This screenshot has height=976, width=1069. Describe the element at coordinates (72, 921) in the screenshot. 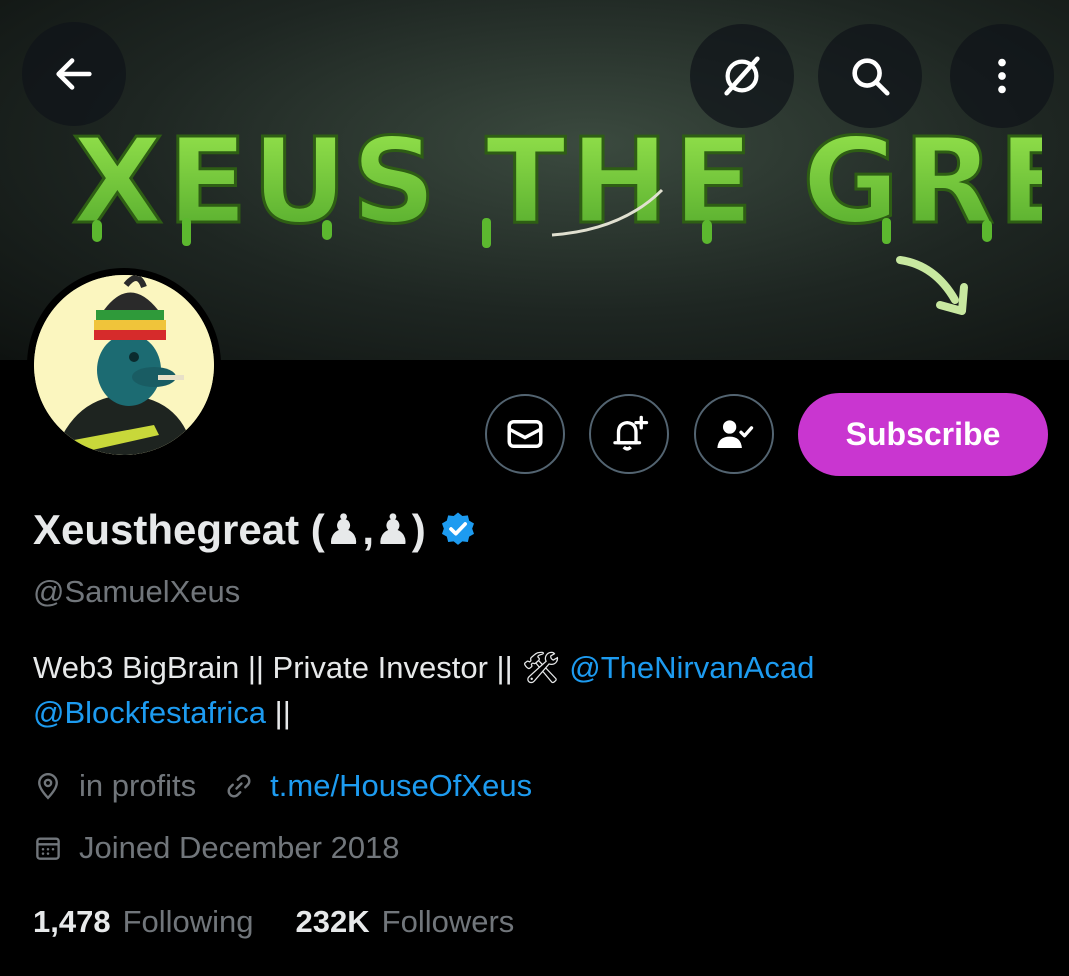

I see `following-count: 1,478` at that location.